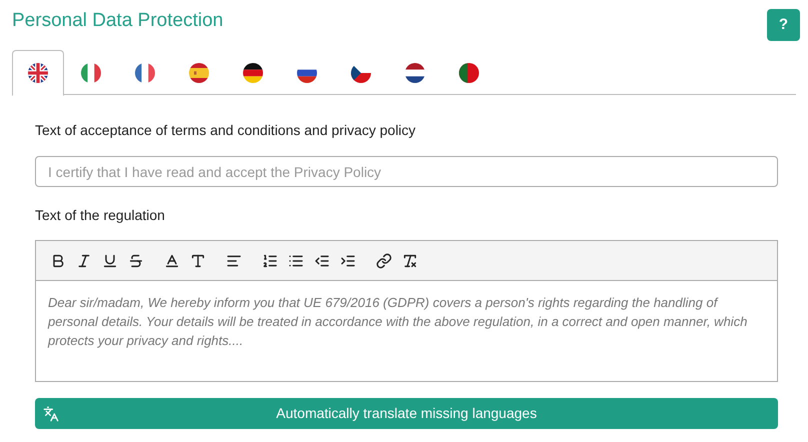  What do you see at coordinates (322, 260) in the screenshot?
I see `outdent-icon` at bounding box center [322, 260].